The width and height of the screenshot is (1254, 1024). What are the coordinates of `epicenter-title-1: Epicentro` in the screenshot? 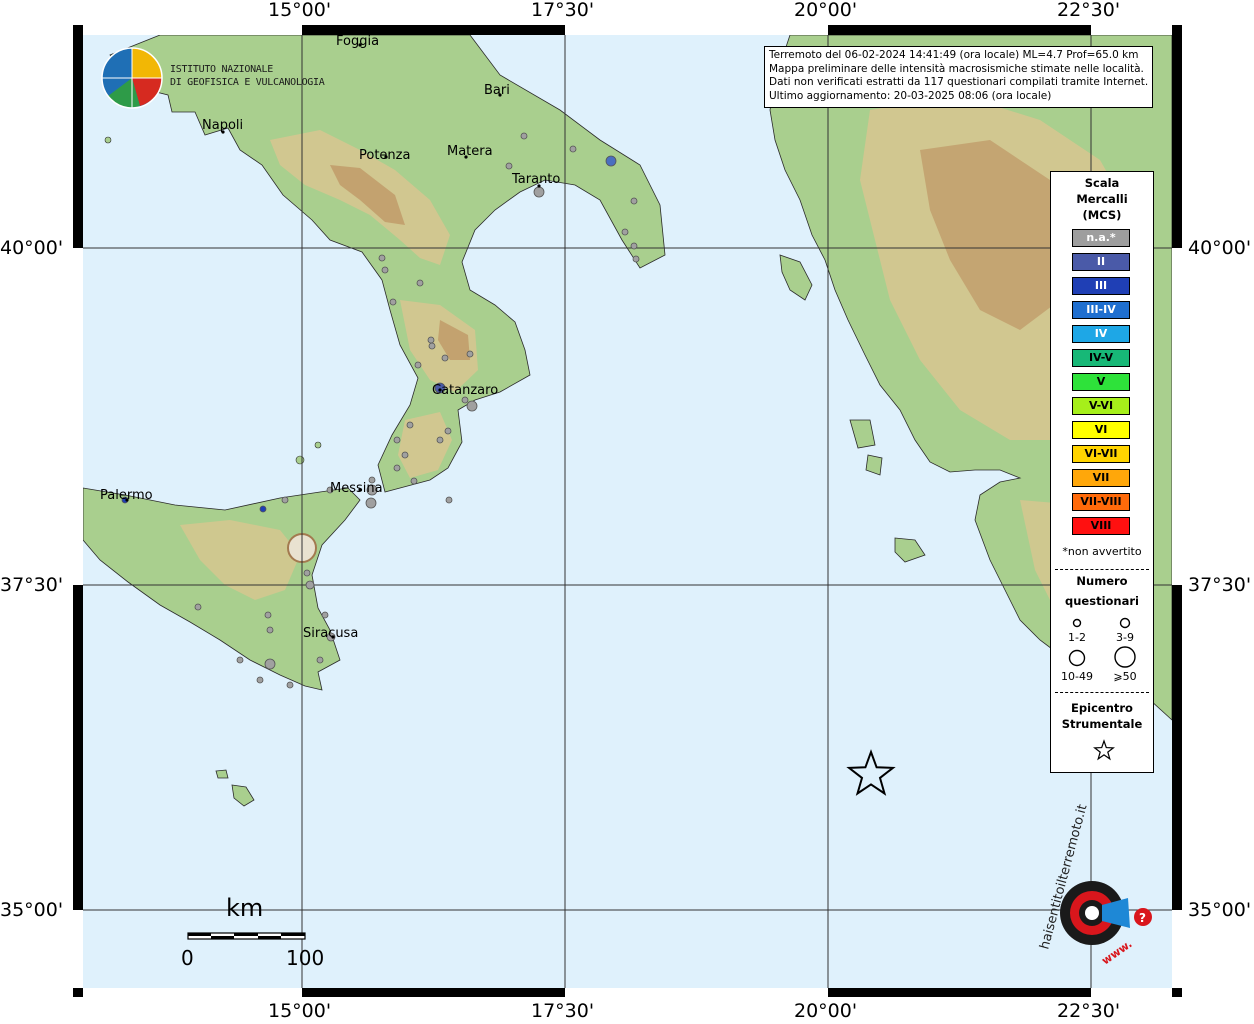 It's located at (1102, 708).